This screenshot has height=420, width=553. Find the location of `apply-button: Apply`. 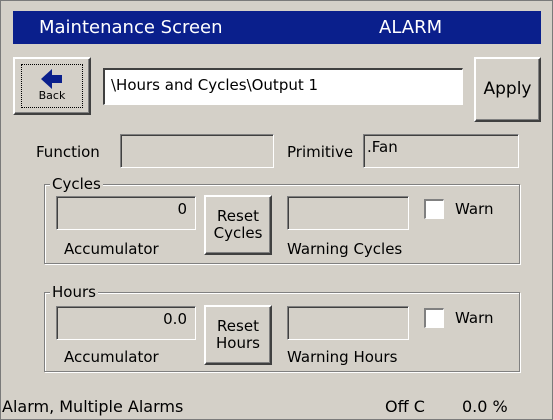

apply-button: Apply is located at coordinates (507, 89).